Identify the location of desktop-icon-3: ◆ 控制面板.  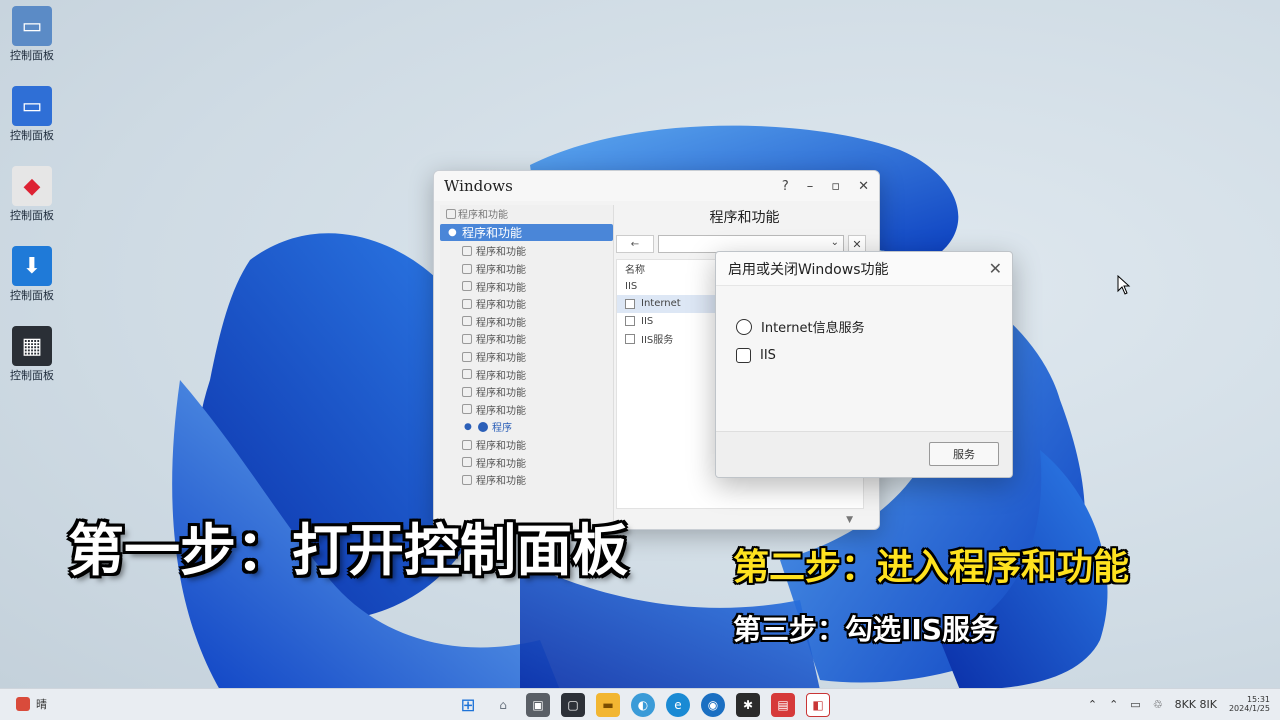
(32, 194).